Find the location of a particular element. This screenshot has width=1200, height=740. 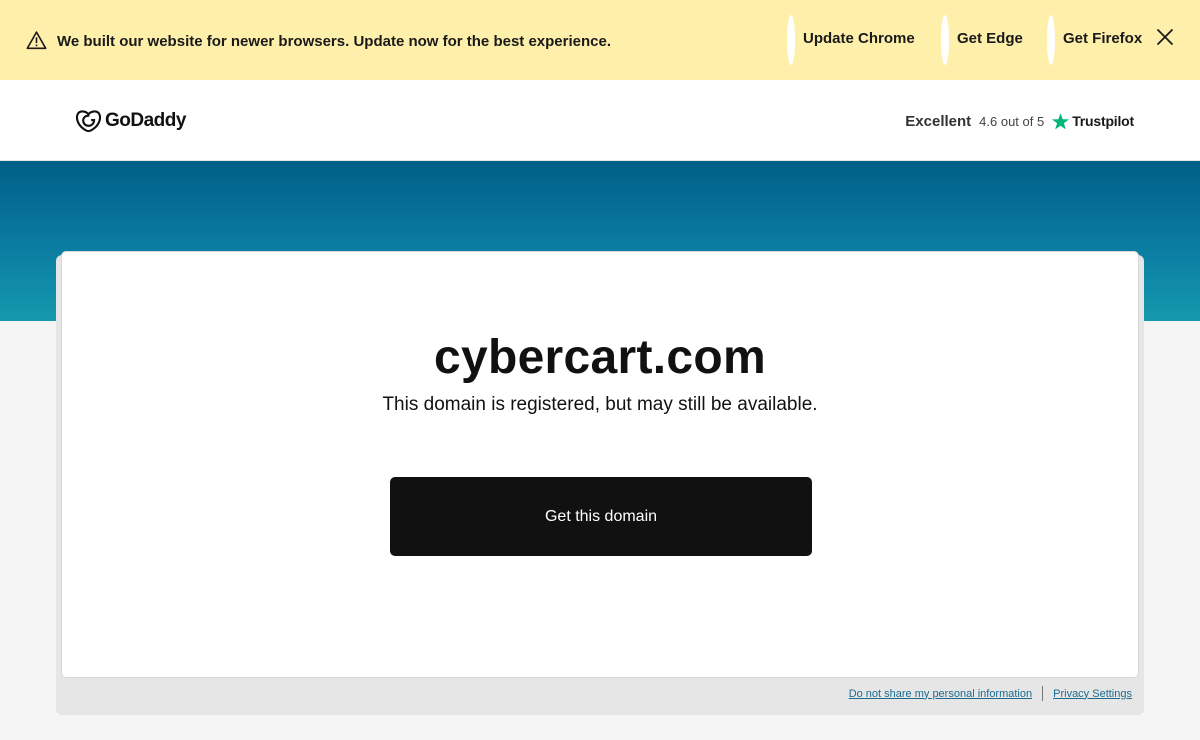

trustpilot-rating: Excellent 4.6 out of 5 Trustpilot is located at coordinates (1019, 121).